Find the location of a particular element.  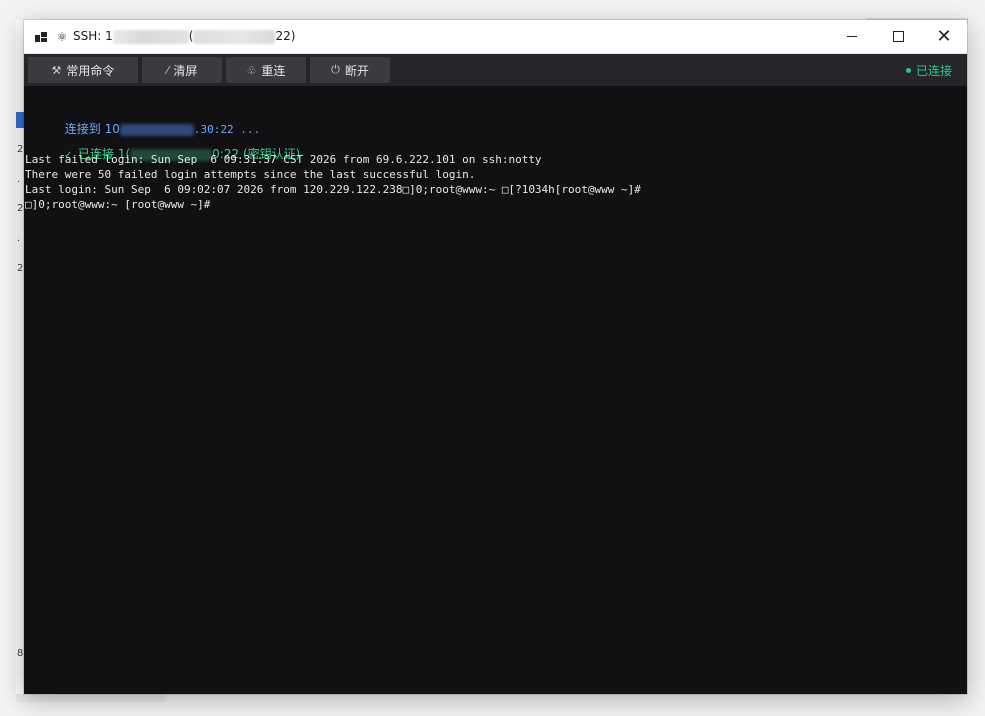

plug-icon: ♧ is located at coordinates (251, 70).